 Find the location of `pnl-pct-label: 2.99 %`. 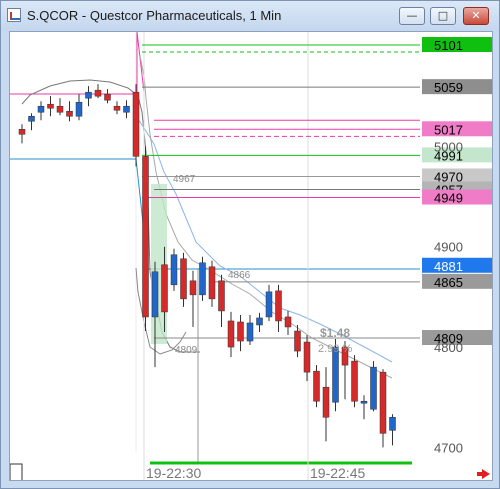

pnl-pct-label: 2.99 % is located at coordinates (335, 349).